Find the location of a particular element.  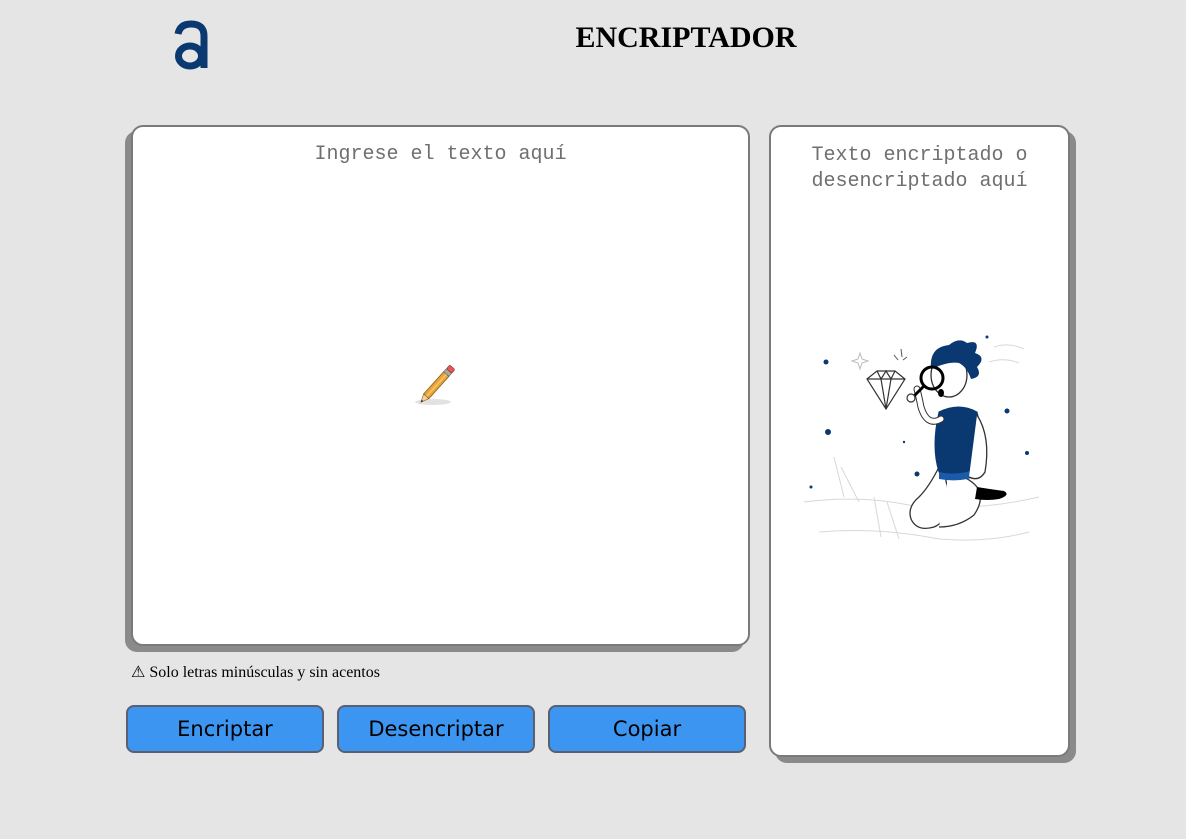

output-placeholder-text: Texto encriptado o desencriptado aquí is located at coordinates (919, 168).